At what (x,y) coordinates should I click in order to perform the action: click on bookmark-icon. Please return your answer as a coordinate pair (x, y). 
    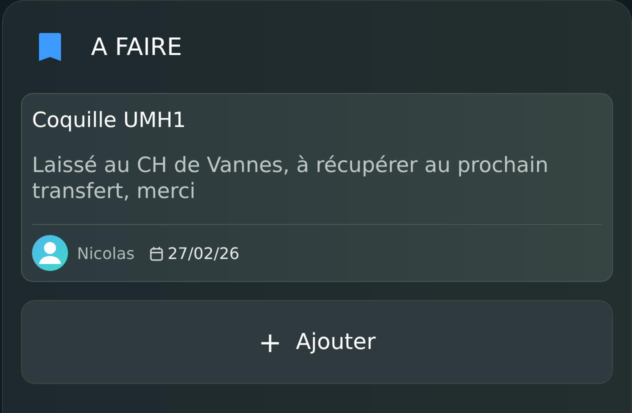
    Looking at the image, I should click on (50, 47).